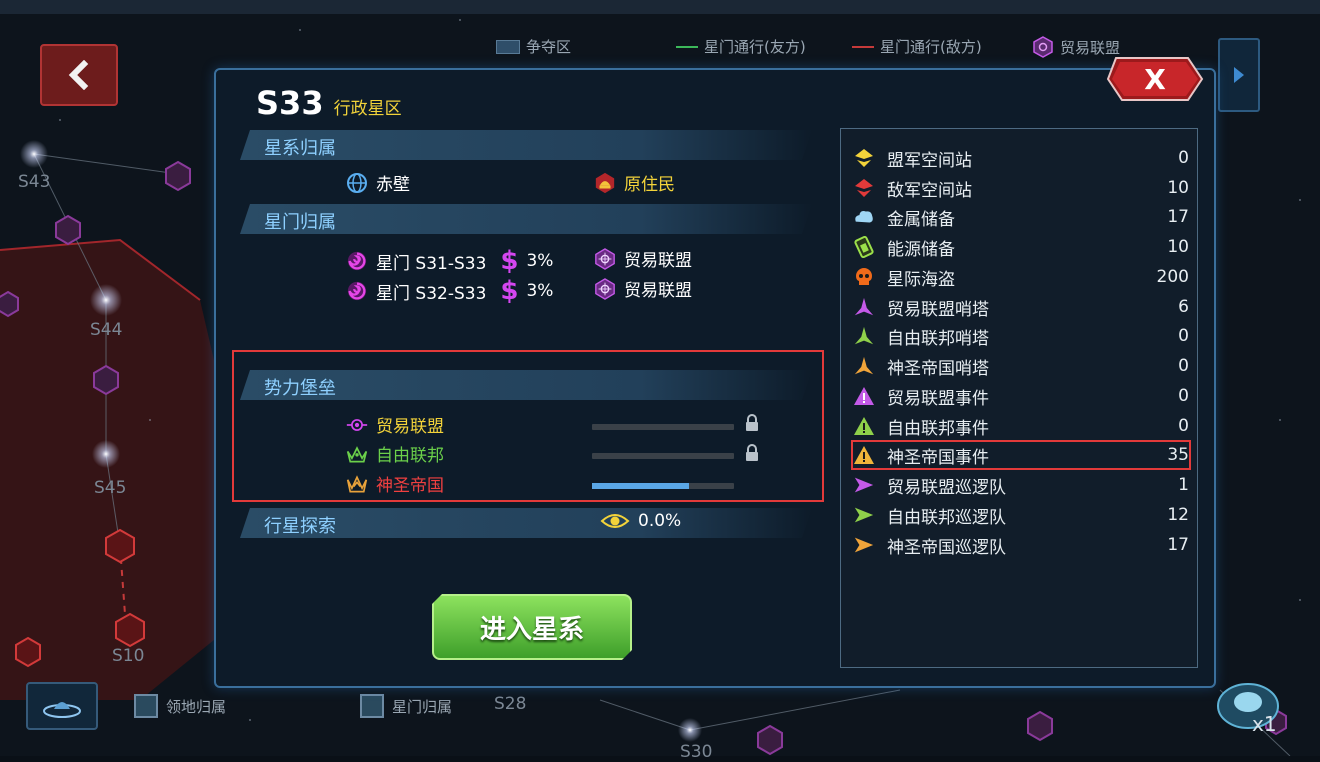 This screenshot has height=762, width=1320. What do you see at coordinates (938, 398) in the screenshot?
I see `stat-label: 贸易联盟事件` at bounding box center [938, 398].